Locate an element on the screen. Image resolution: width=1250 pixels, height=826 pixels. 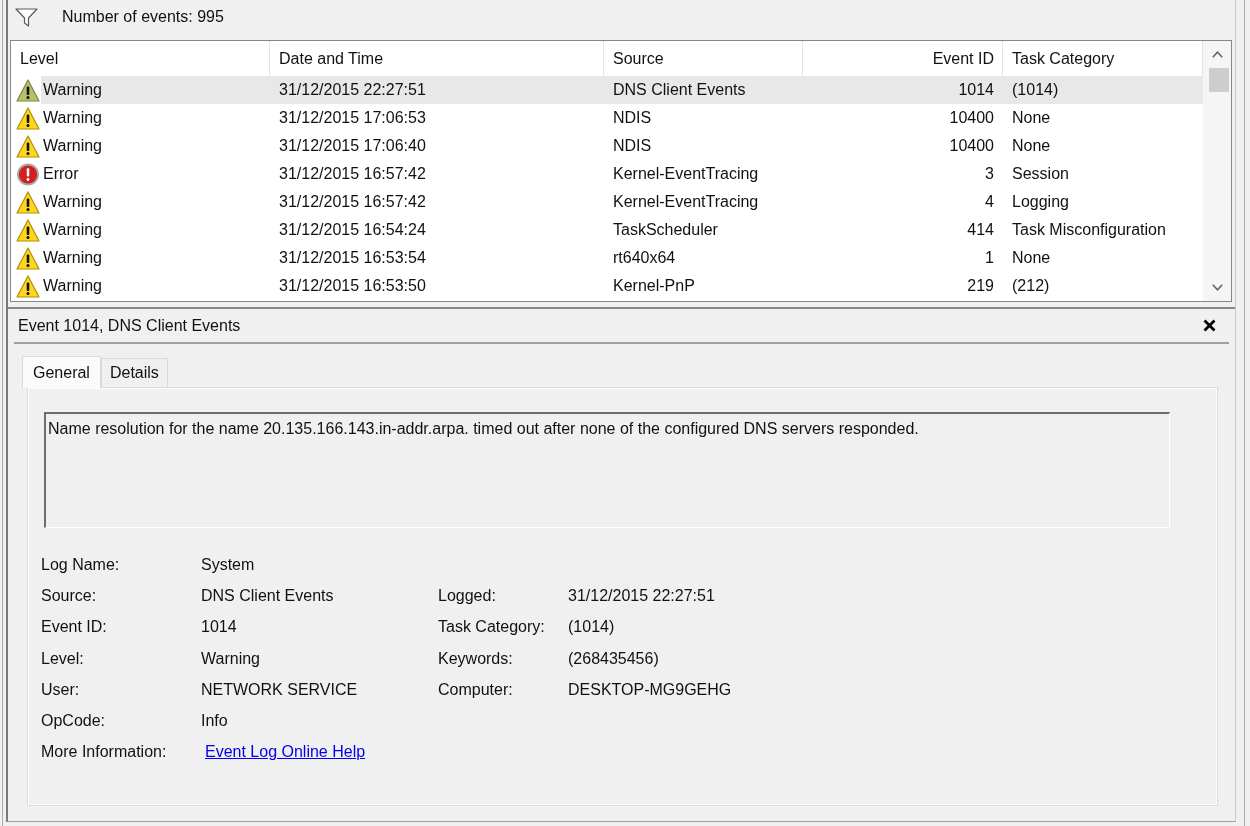
help-link: Event Log Online Help is located at coordinates (285, 752).